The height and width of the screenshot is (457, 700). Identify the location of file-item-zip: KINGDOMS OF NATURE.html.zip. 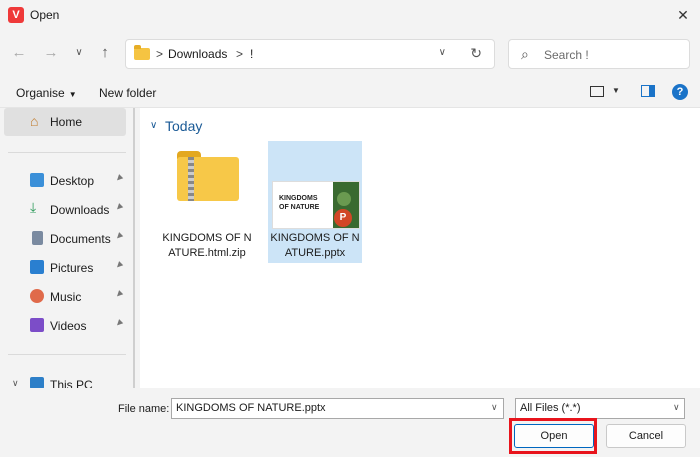
(207, 202).